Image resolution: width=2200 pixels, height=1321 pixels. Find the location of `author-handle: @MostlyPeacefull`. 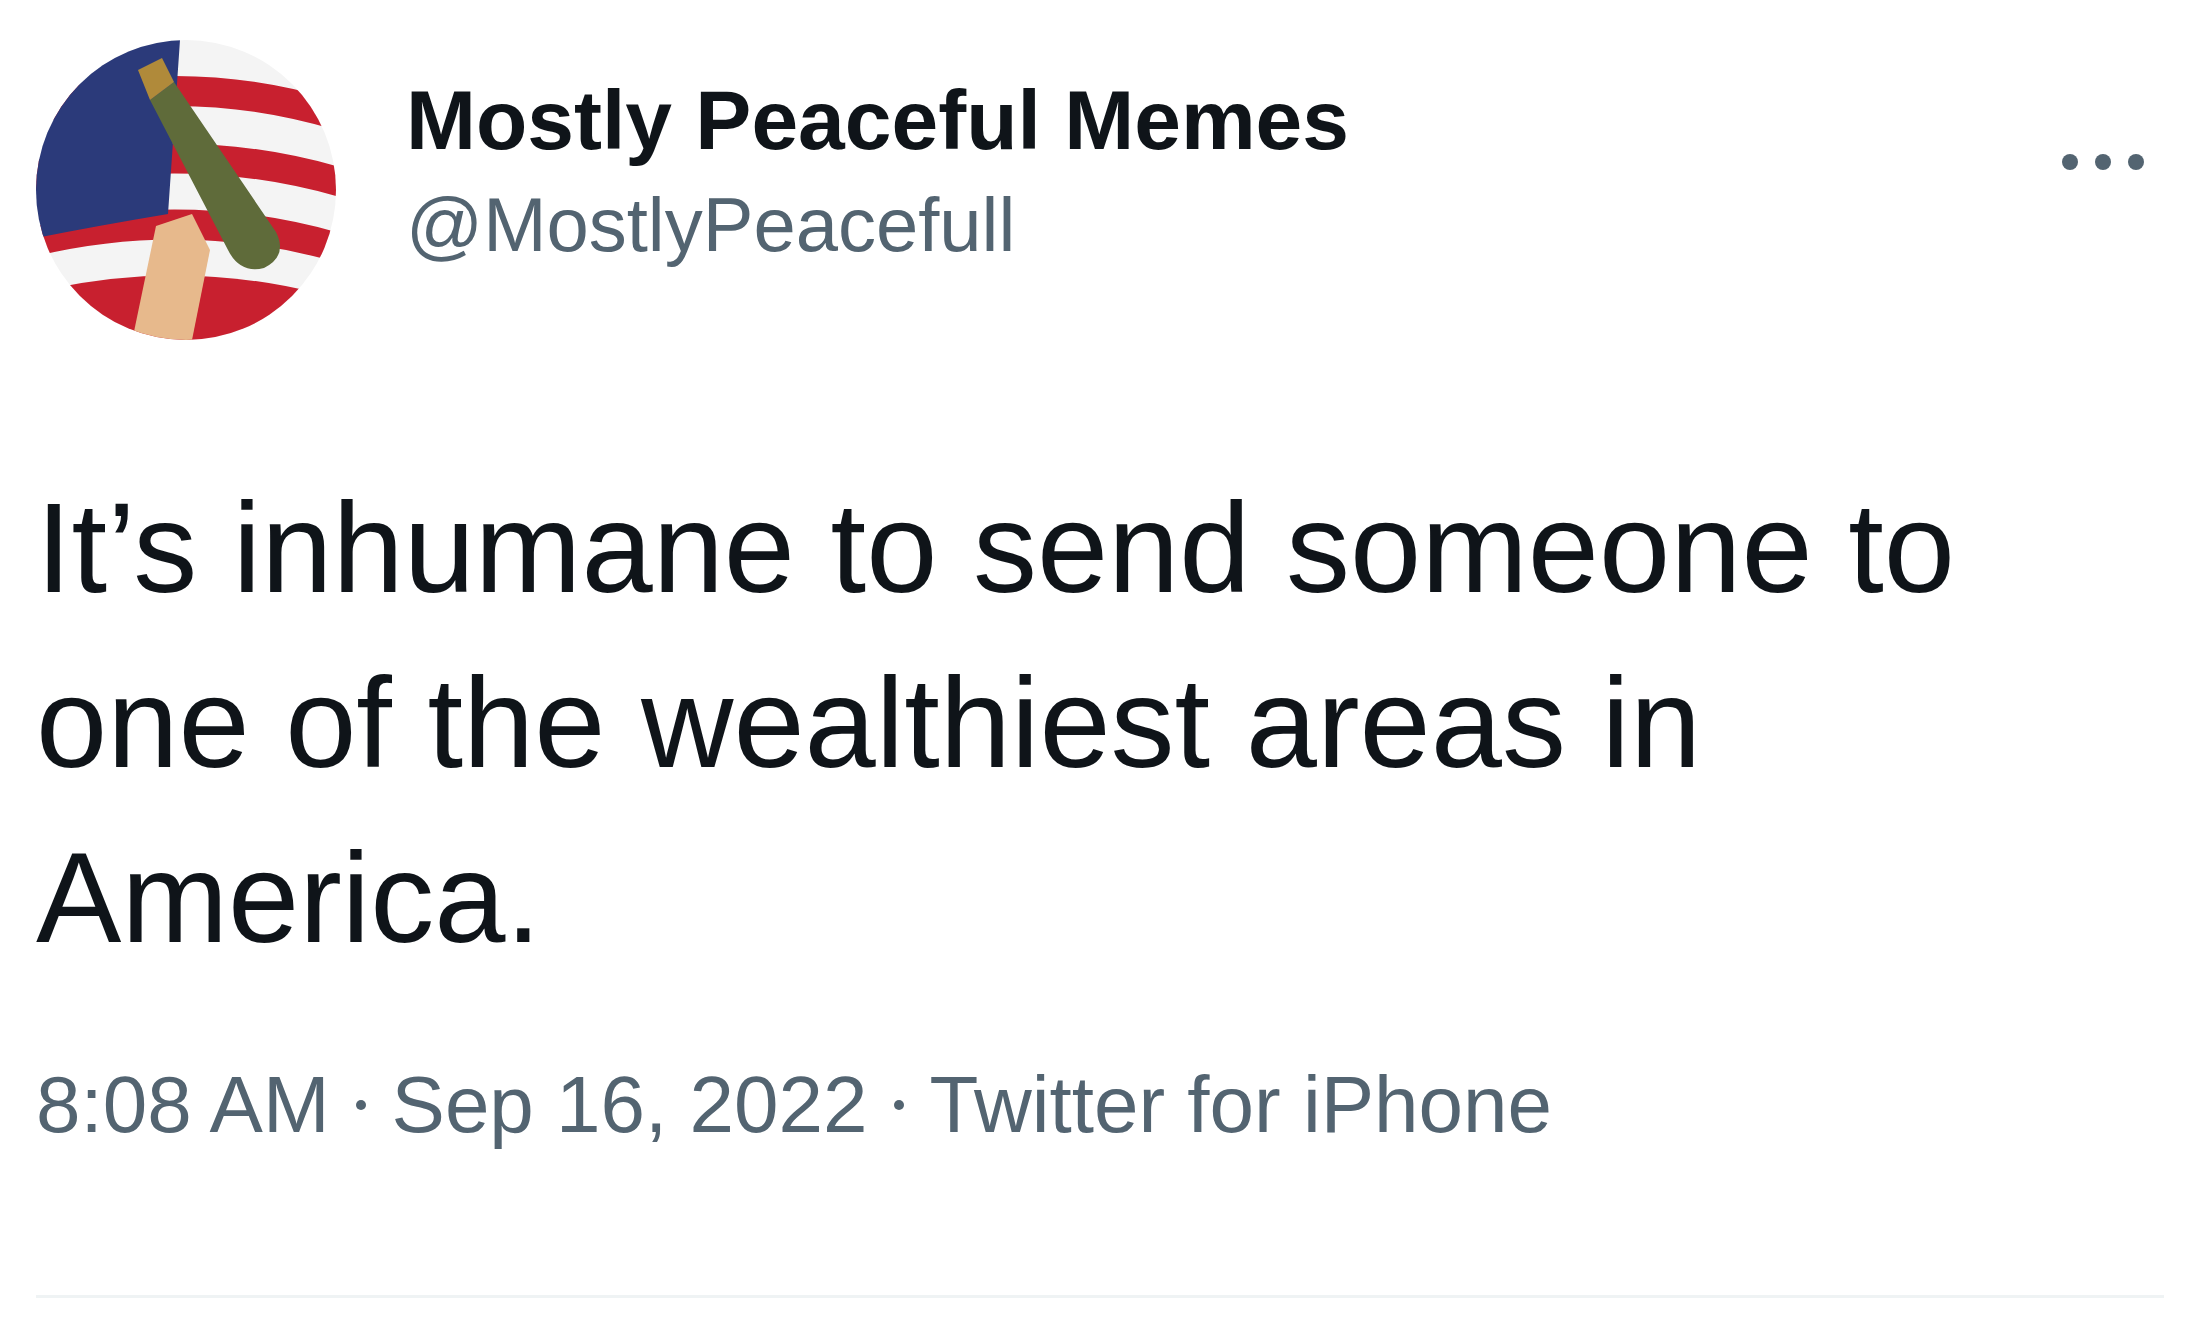

author-handle: @MostlyPeacefull is located at coordinates (878, 225).